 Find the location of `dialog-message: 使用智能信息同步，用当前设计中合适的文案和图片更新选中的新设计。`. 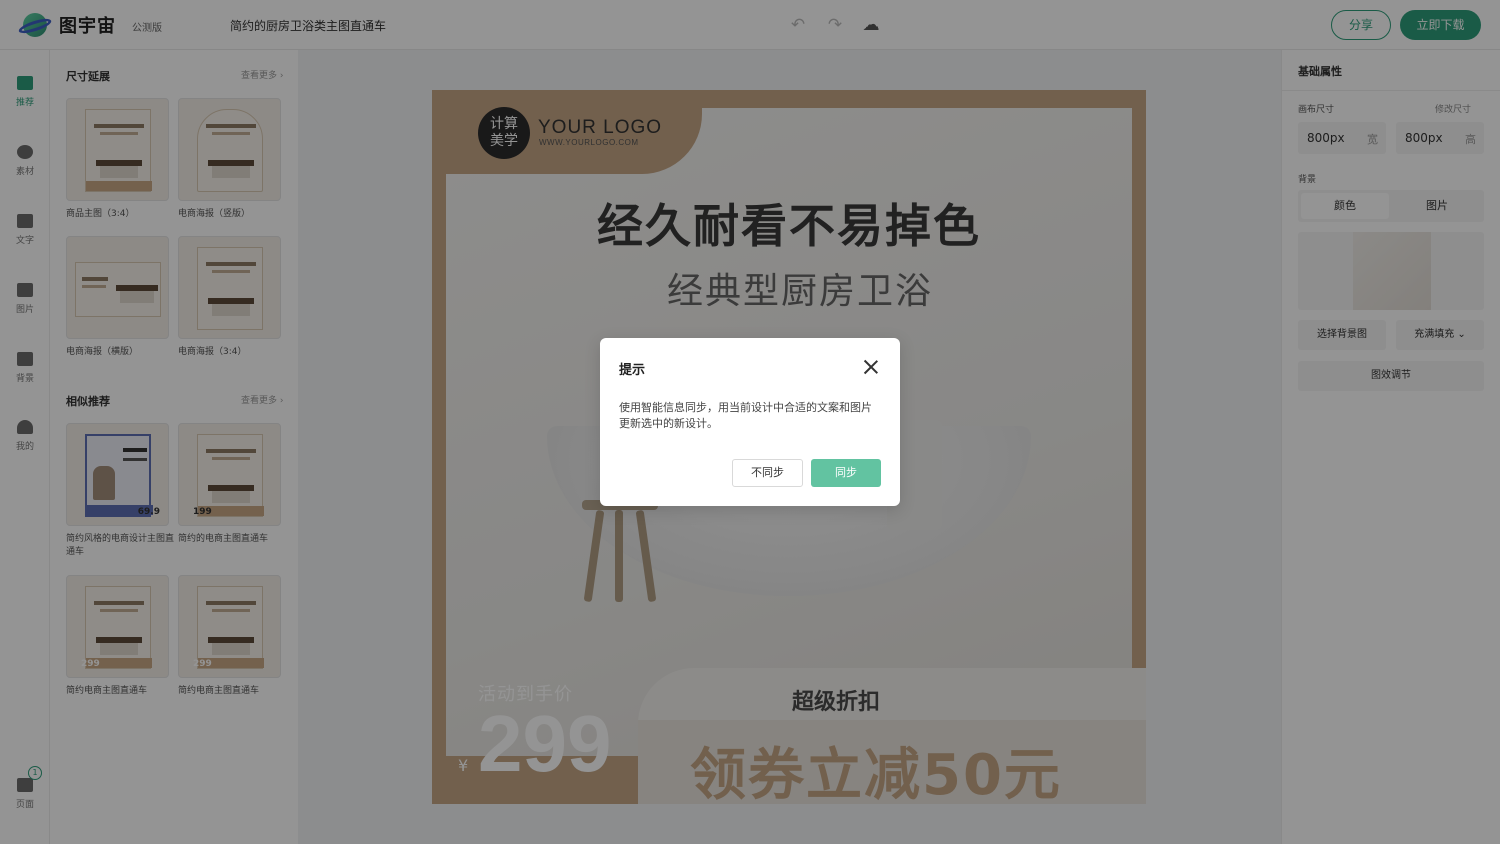

dialog-message: 使用智能信息同步，用当前设计中合适的文案和图片更新选中的新设计。 is located at coordinates (745, 415).